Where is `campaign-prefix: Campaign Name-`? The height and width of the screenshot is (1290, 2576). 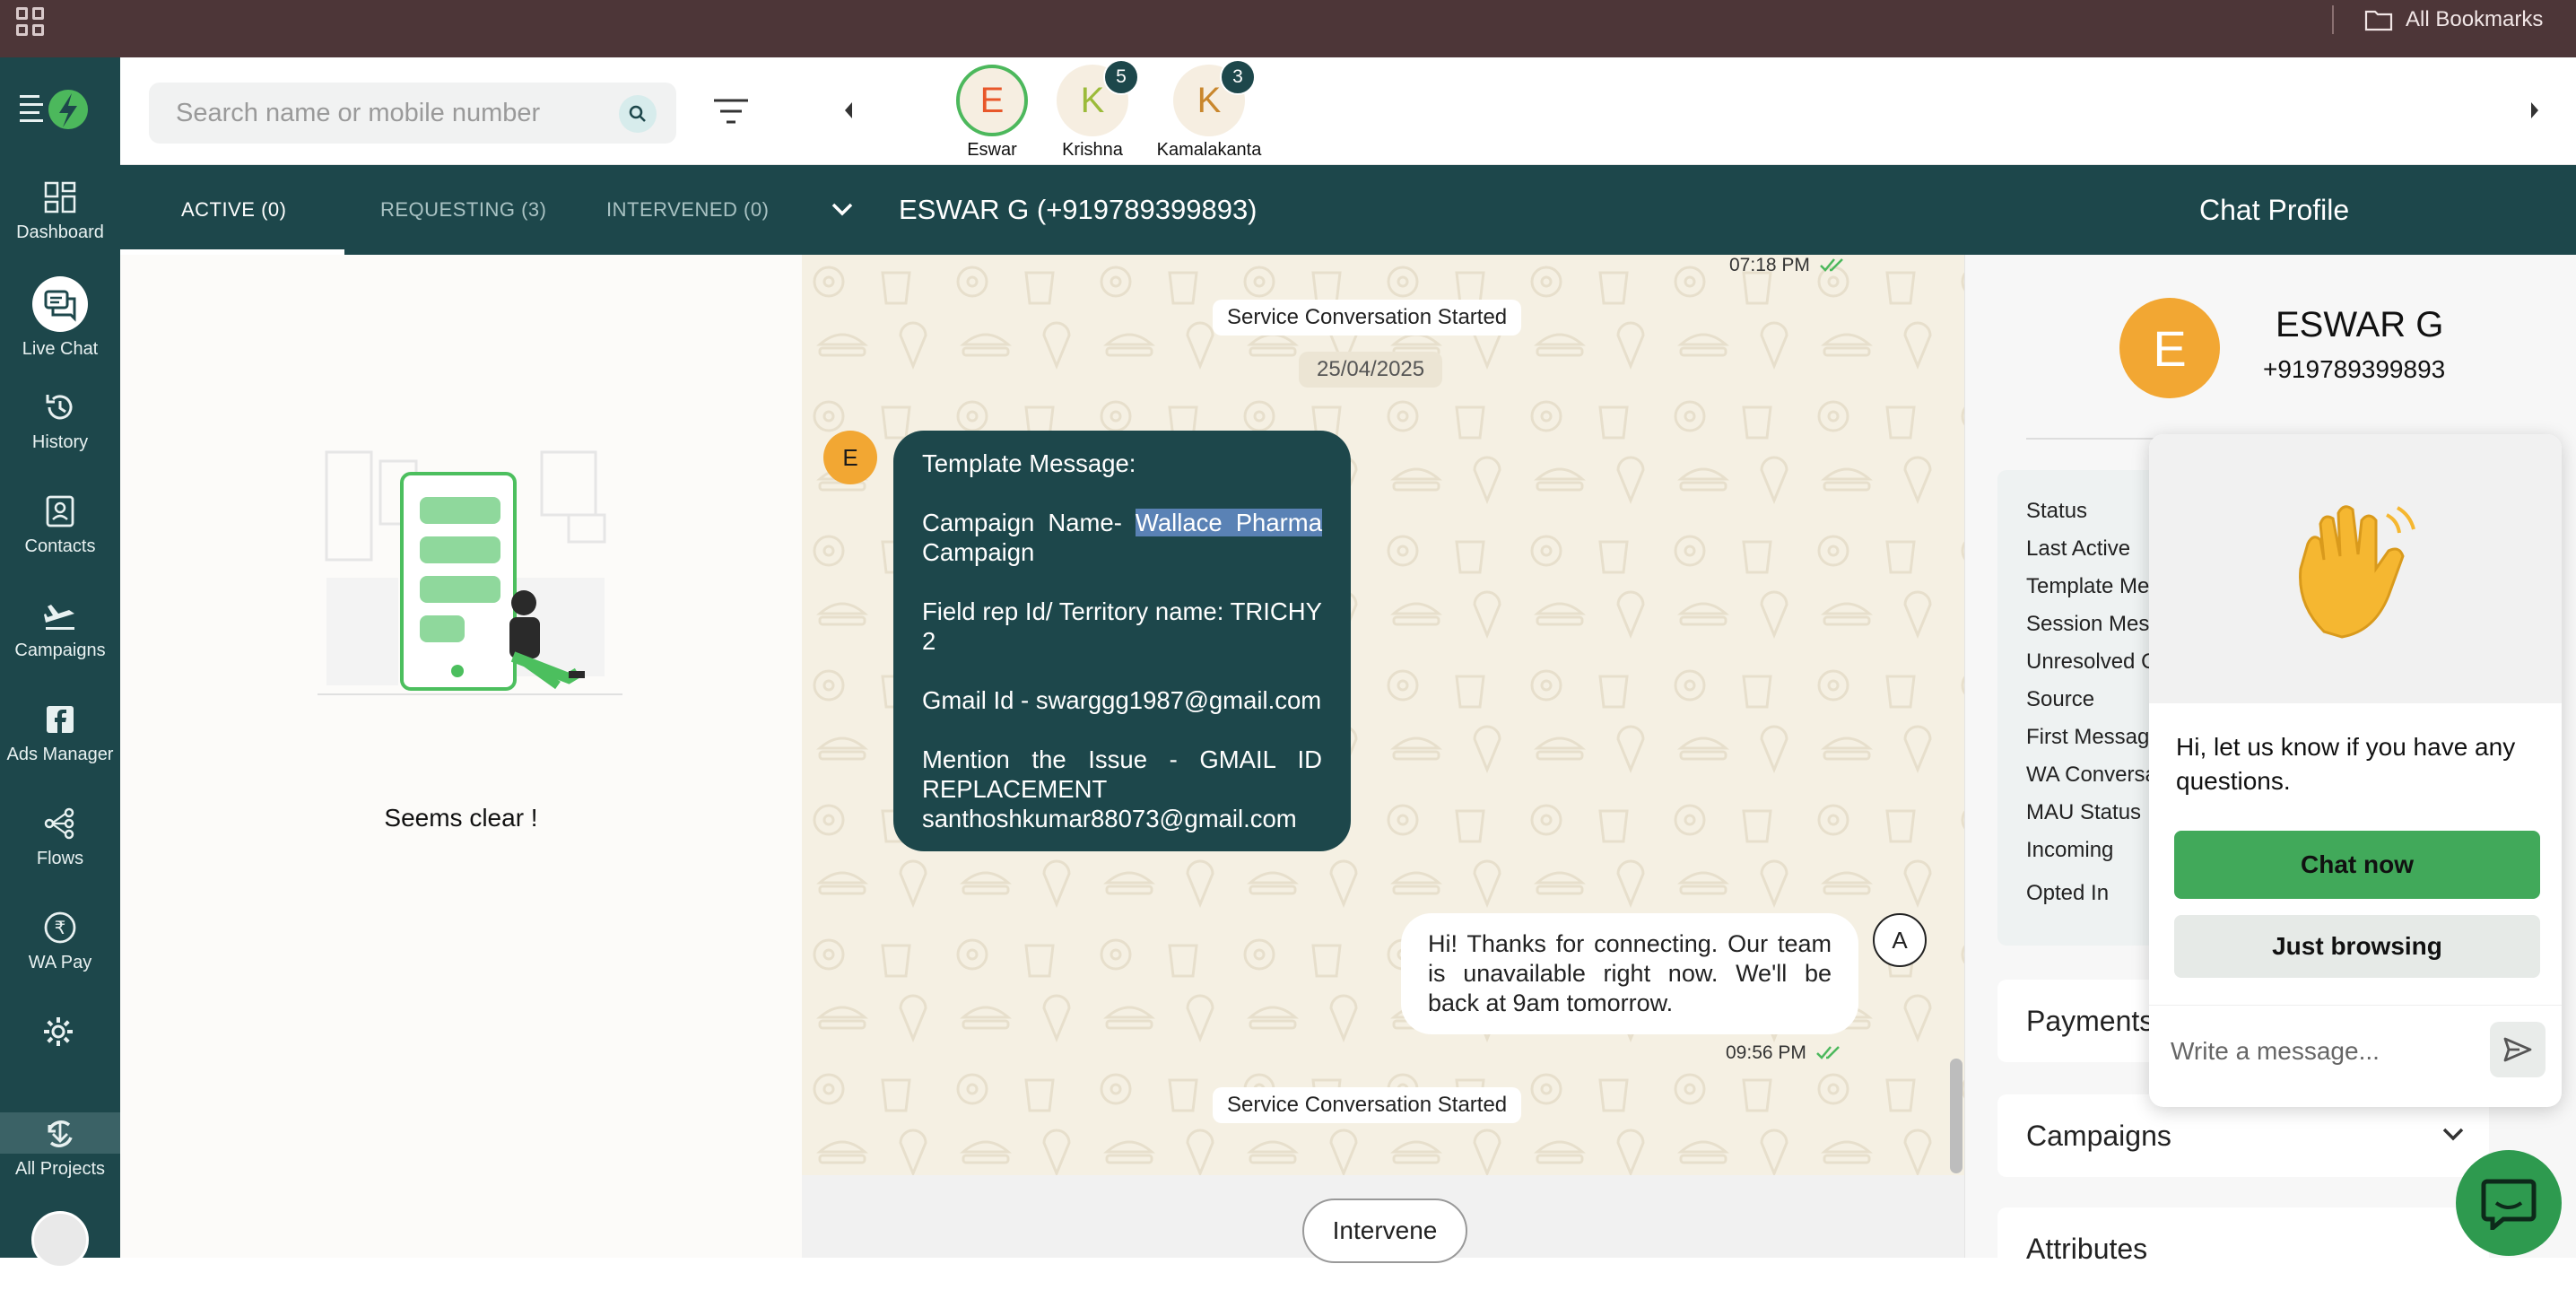 campaign-prefix: Campaign Name- is located at coordinates (1029, 522).